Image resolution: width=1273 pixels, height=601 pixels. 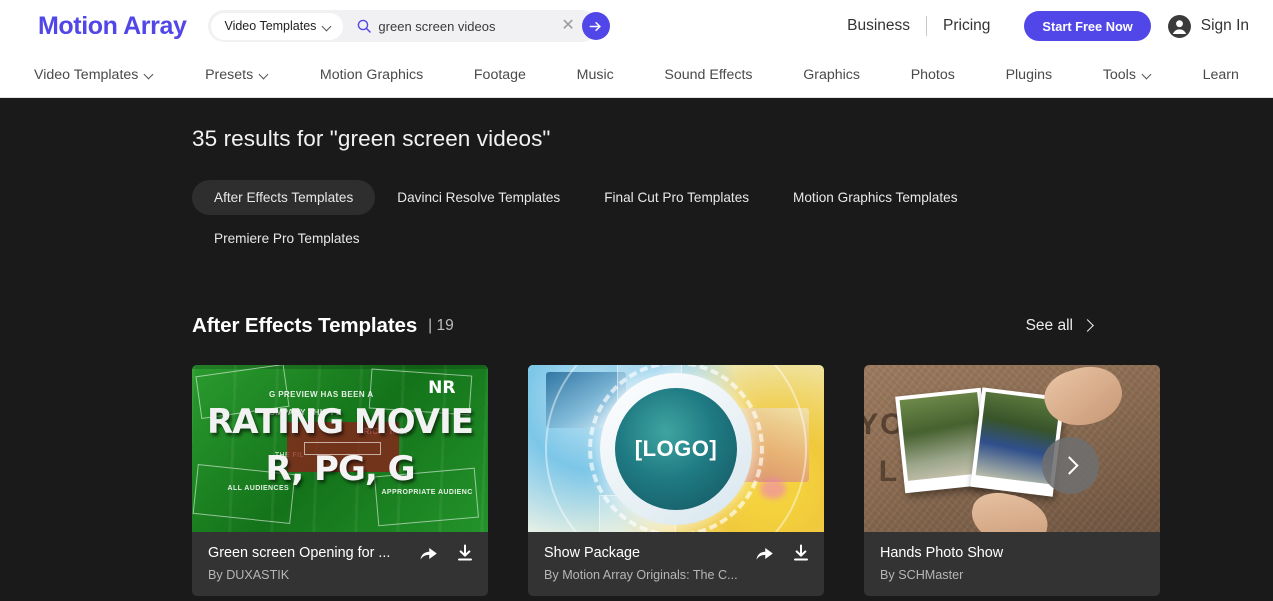 I want to click on filter-final-cut-pro-templates: Final Cut Pro Templates, so click(x=676, y=197).